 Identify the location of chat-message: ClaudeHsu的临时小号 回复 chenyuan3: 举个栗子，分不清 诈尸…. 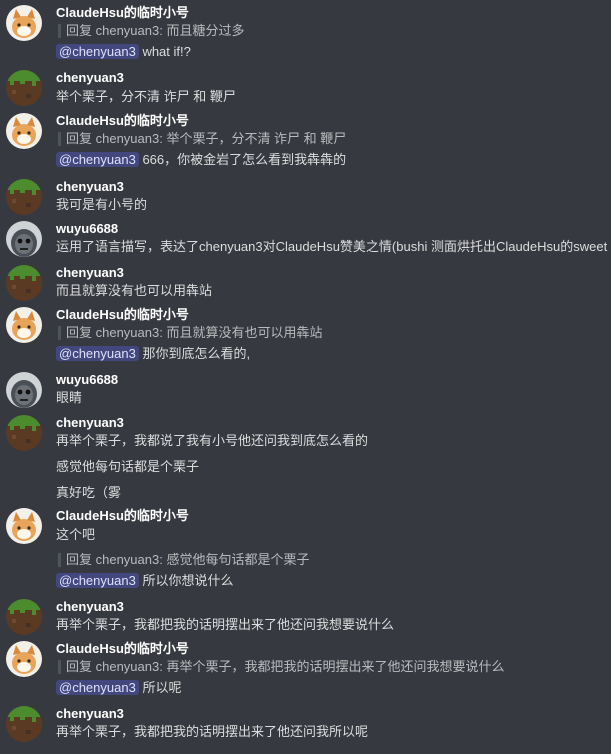
(305, 145).